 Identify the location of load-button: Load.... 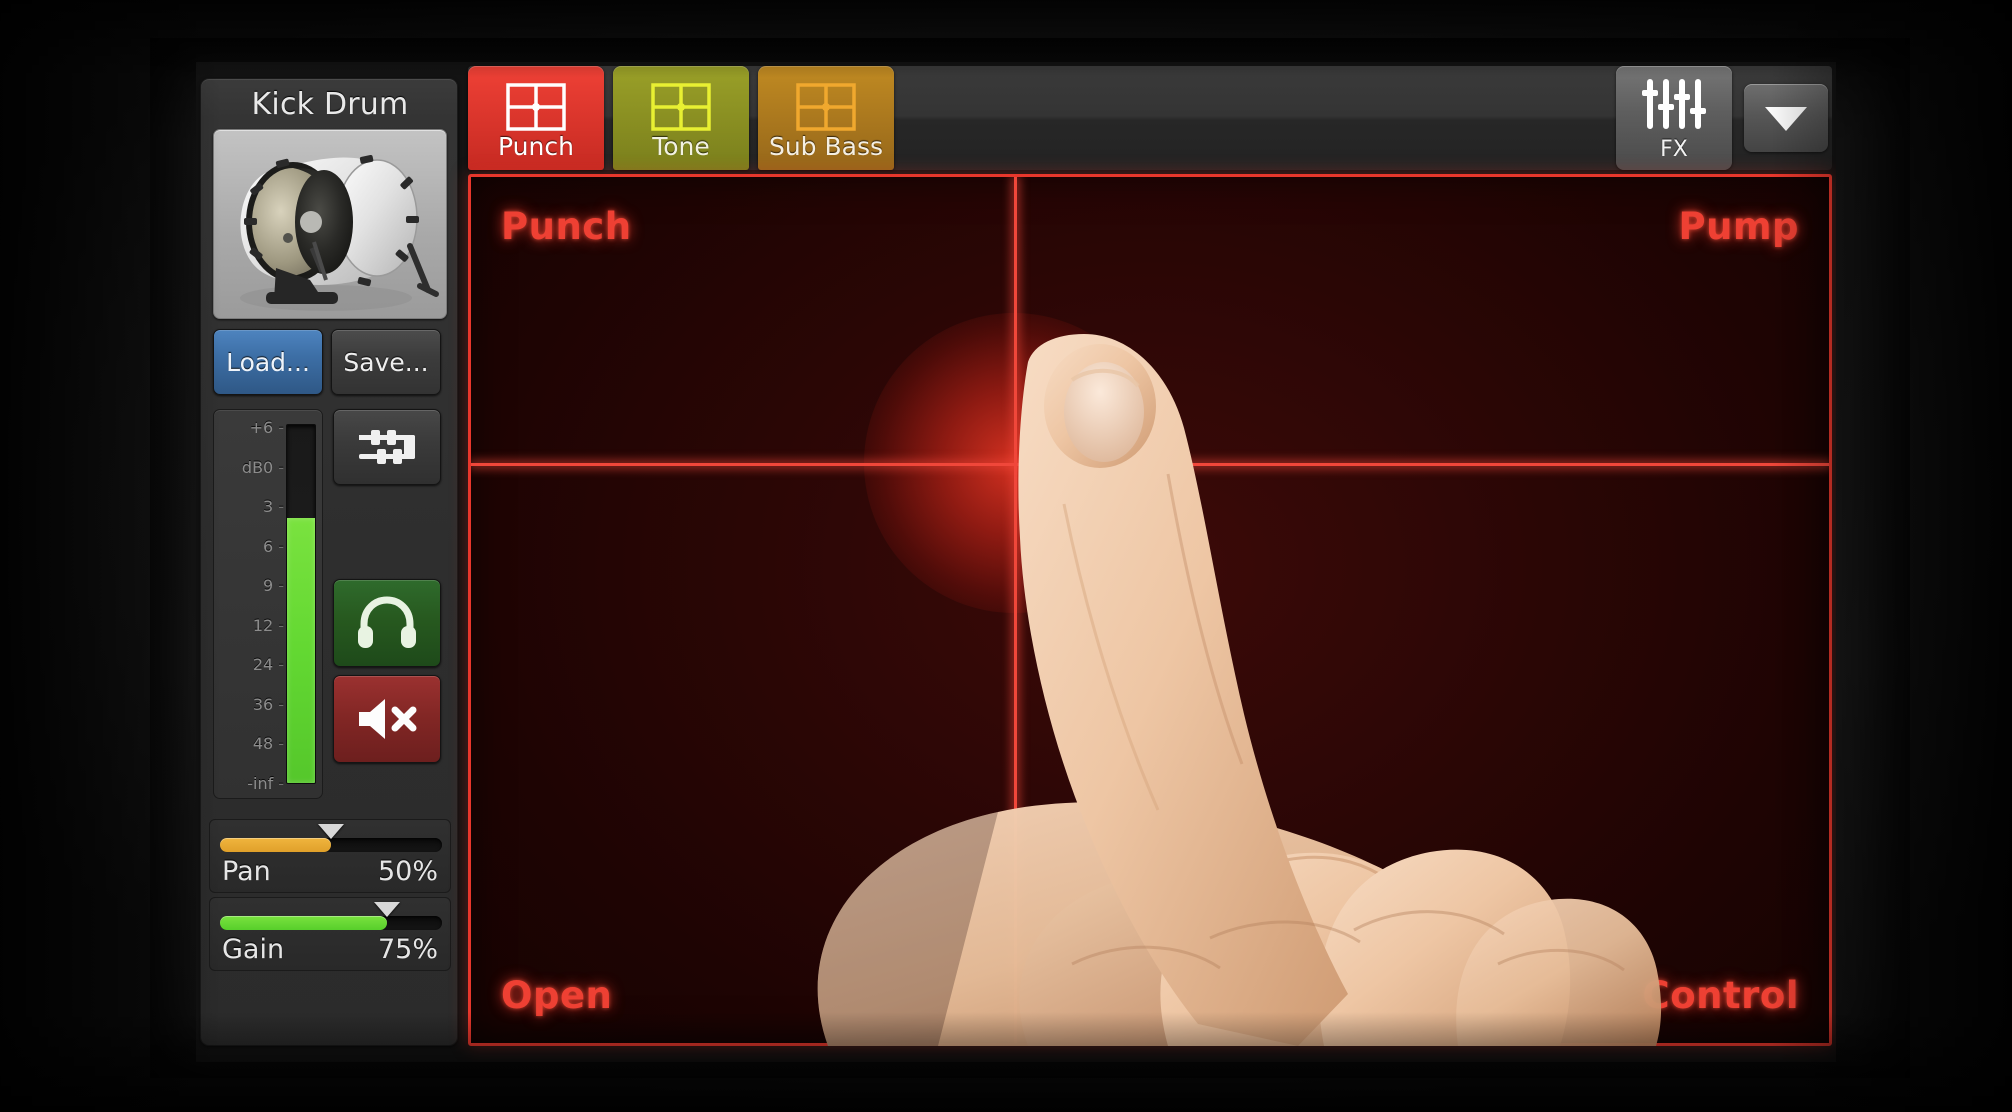
(268, 362).